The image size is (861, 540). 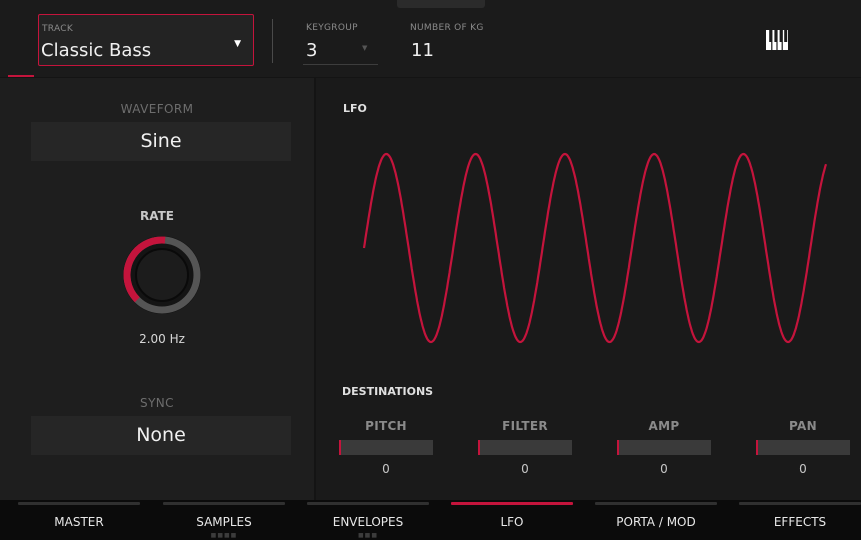 What do you see at coordinates (365, 48) in the screenshot?
I see `keygroup-caret-icon: ▼` at bounding box center [365, 48].